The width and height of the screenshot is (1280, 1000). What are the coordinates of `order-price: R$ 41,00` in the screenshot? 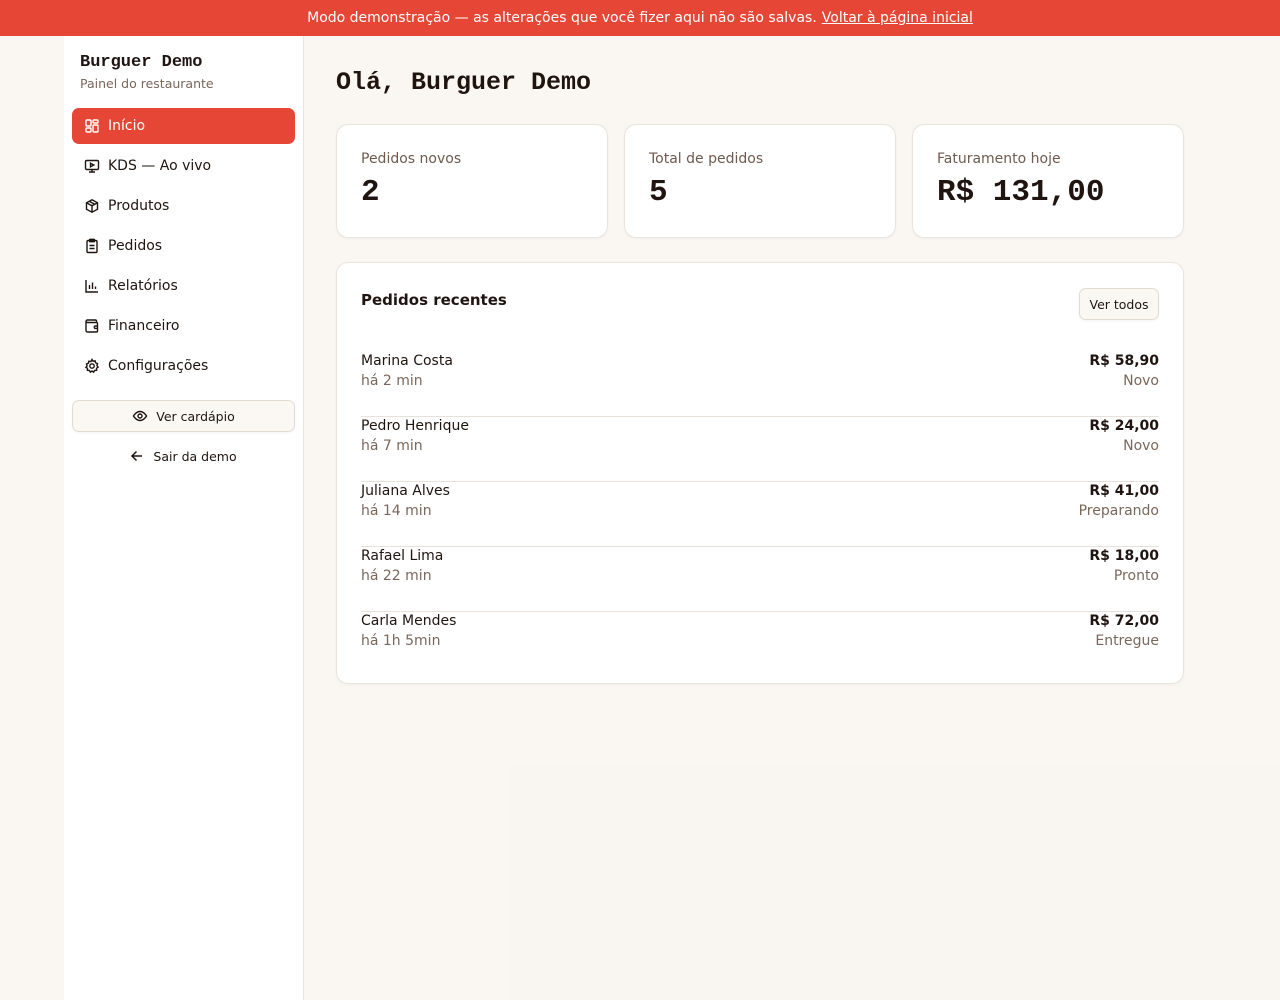 It's located at (1124, 491).